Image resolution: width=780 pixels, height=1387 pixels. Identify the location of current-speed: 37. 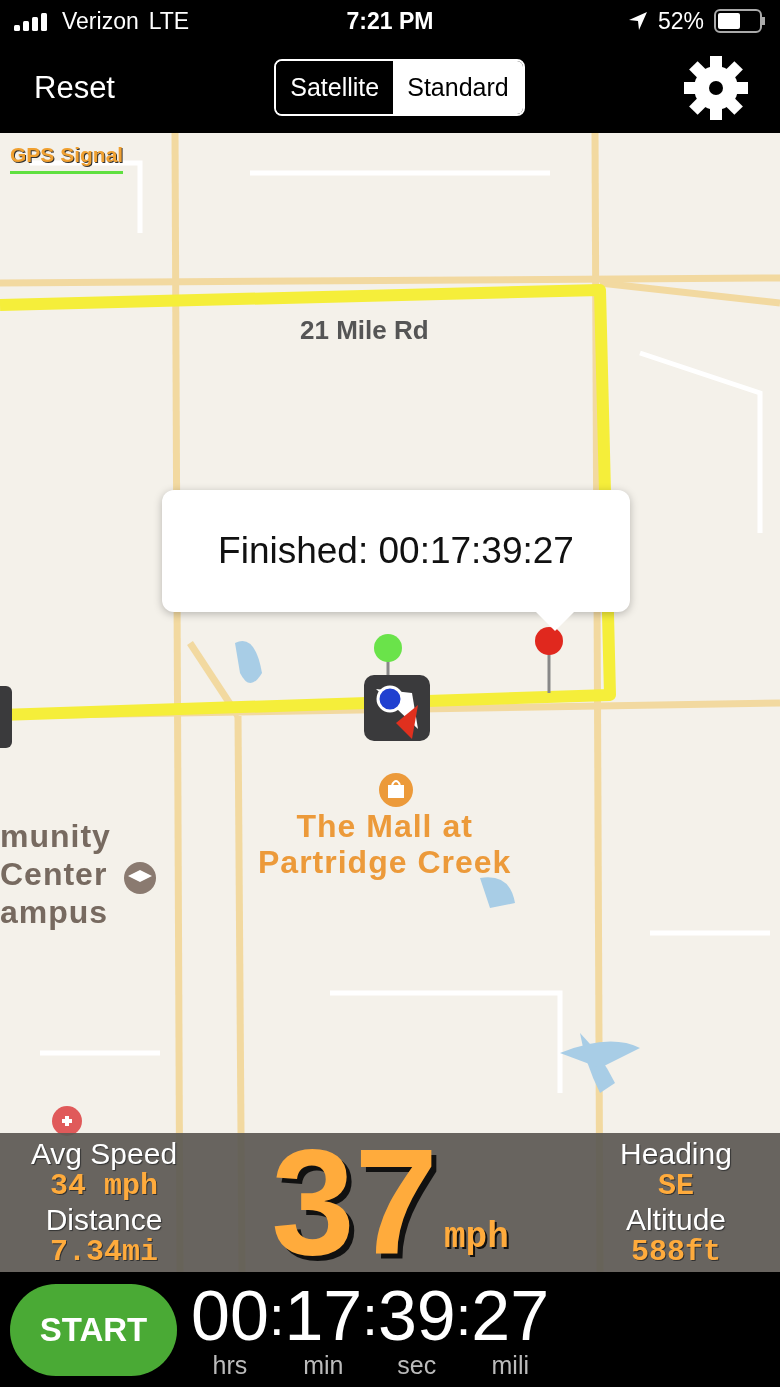
(354, 1202).